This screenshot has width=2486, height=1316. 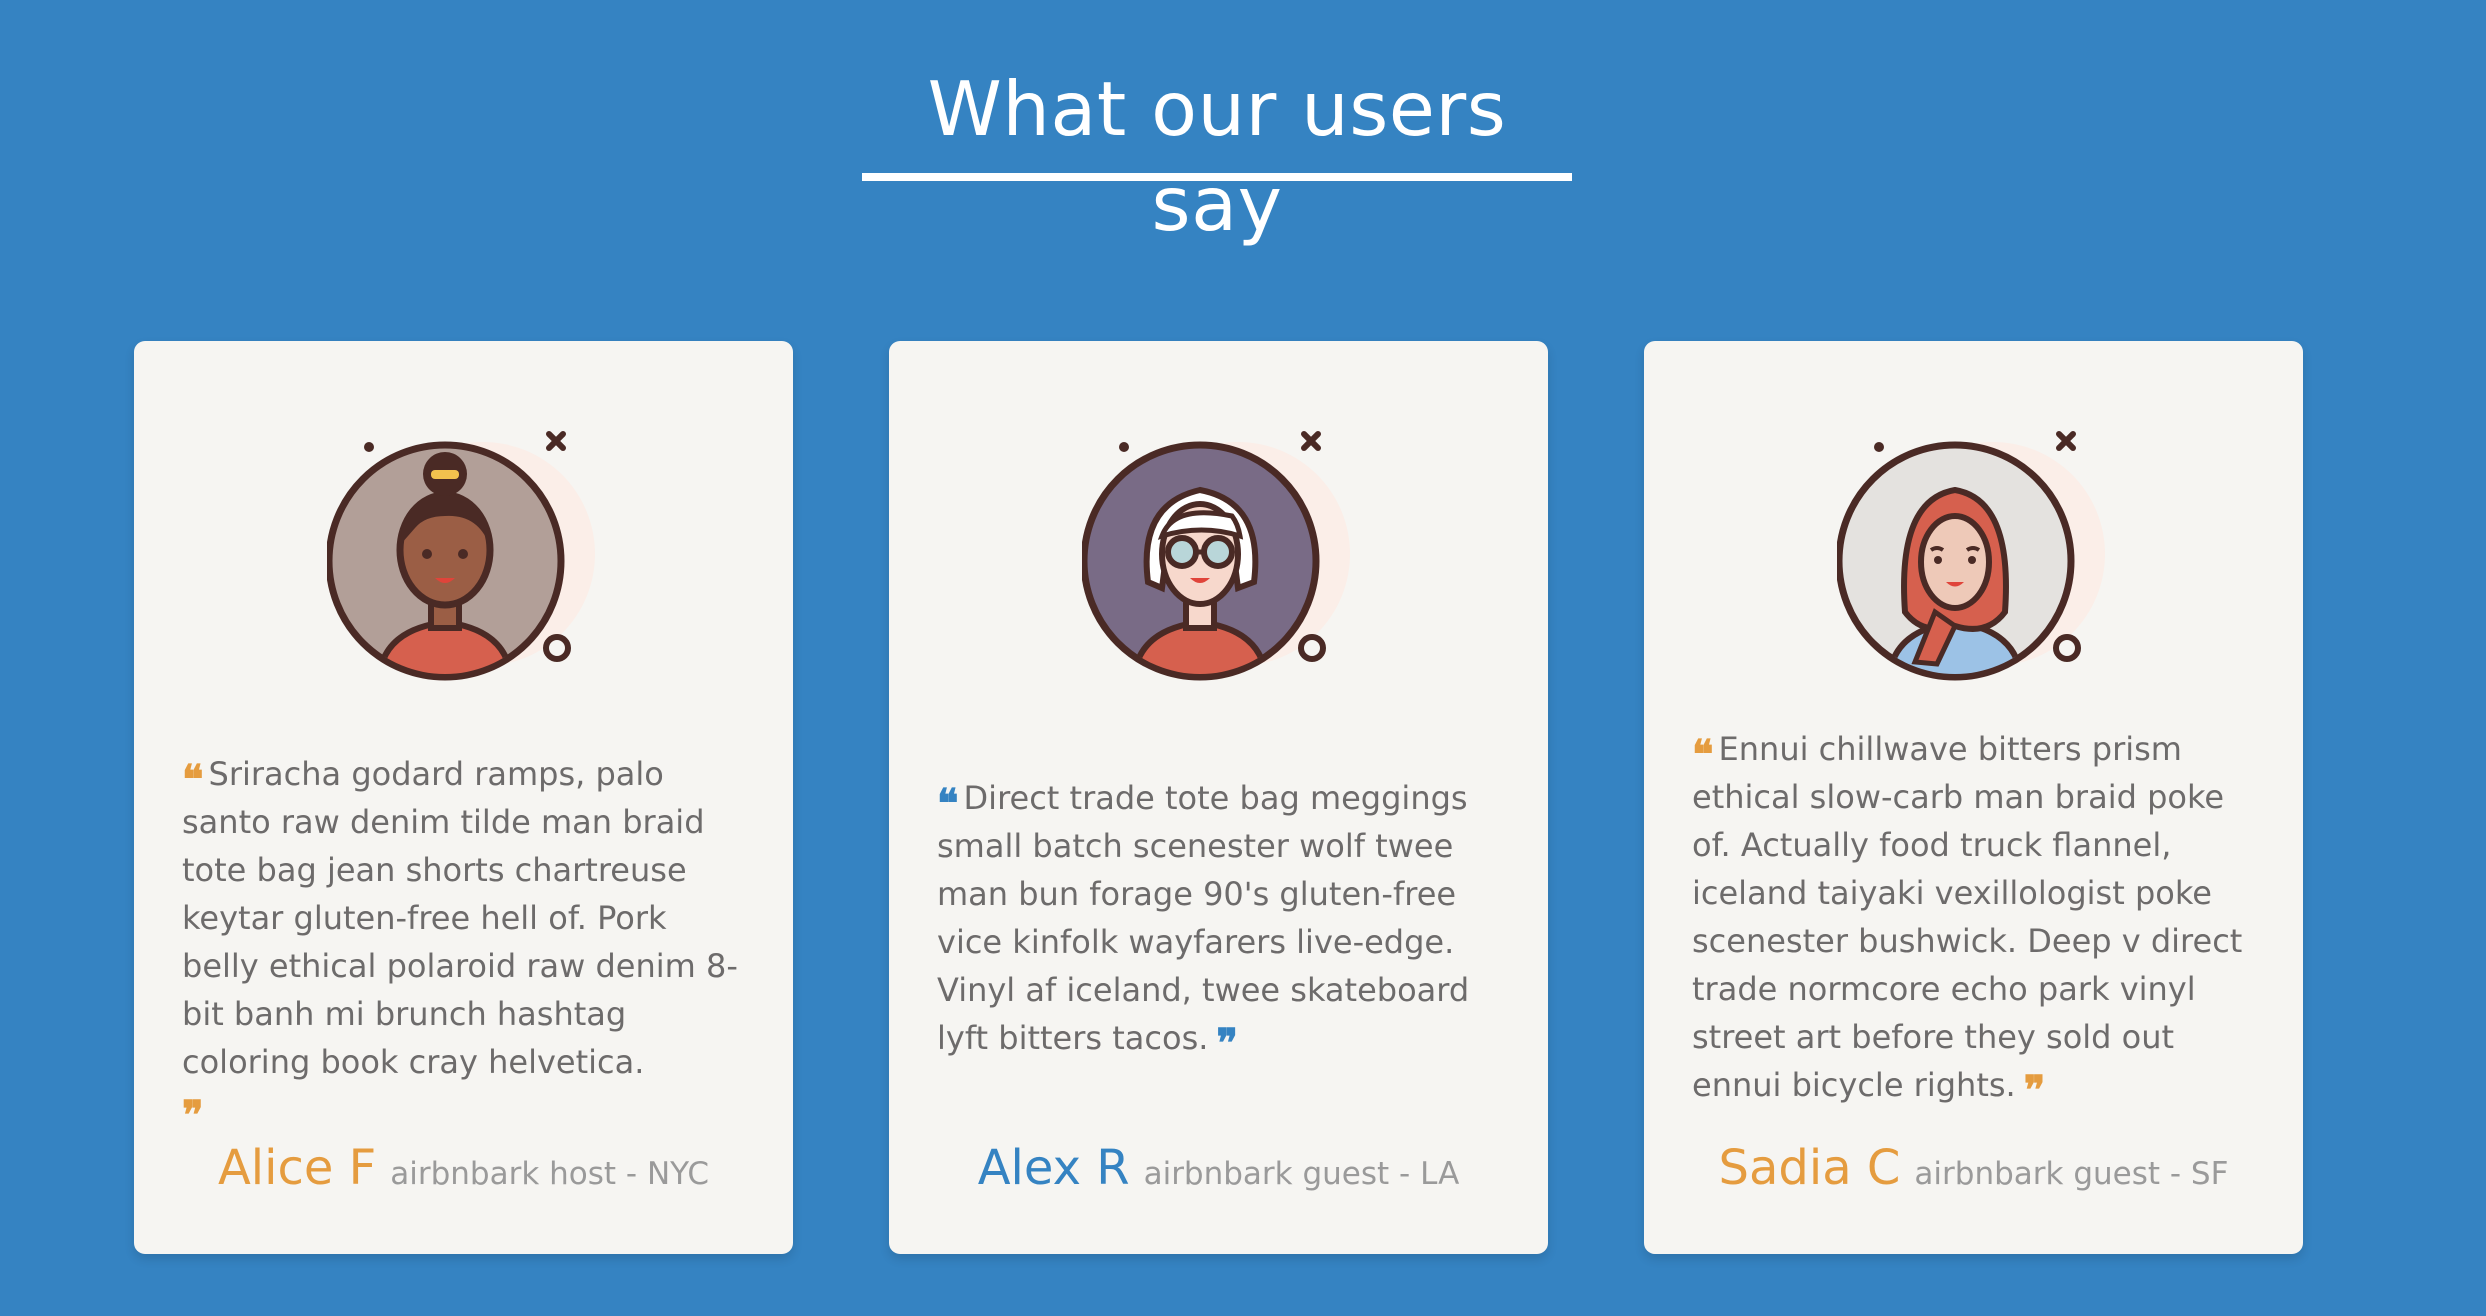 What do you see at coordinates (1301, 1174) in the screenshot?
I see `author-role: airbnbark guest - LA` at bounding box center [1301, 1174].